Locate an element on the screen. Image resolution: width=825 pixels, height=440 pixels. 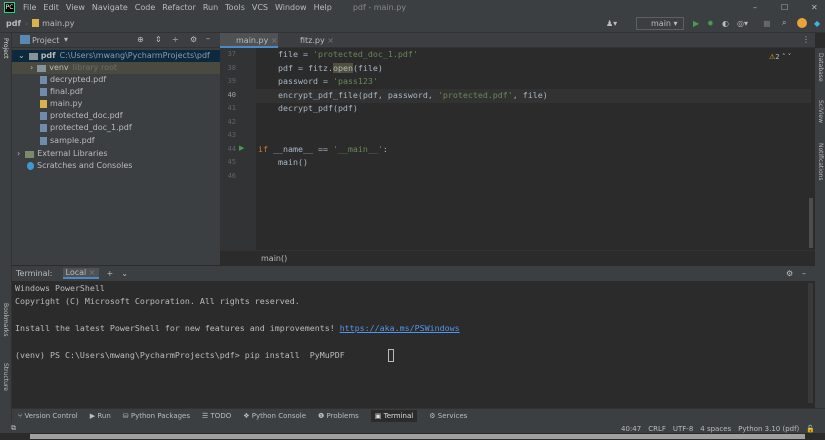
python-console-button: ❖ Python Console is located at coordinates (274, 416).